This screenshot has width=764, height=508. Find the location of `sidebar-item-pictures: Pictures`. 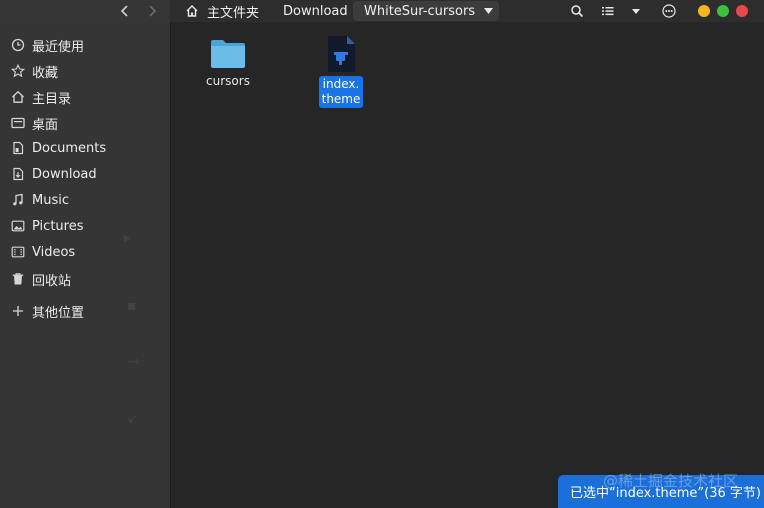

sidebar-item-pictures: Pictures is located at coordinates (47, 226).